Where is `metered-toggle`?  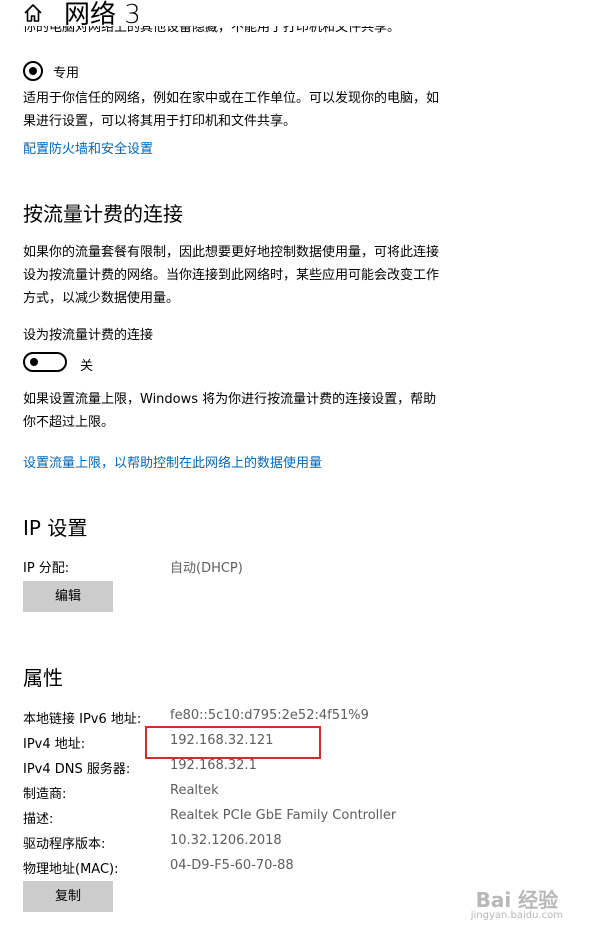 metered-toggle is located at coordinates (45, 362).